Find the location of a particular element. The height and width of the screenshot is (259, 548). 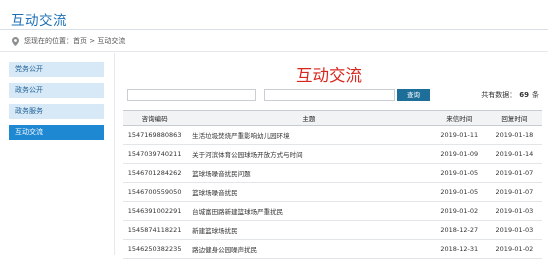

breadcrumb-divider is located at coordinates (274, 51).